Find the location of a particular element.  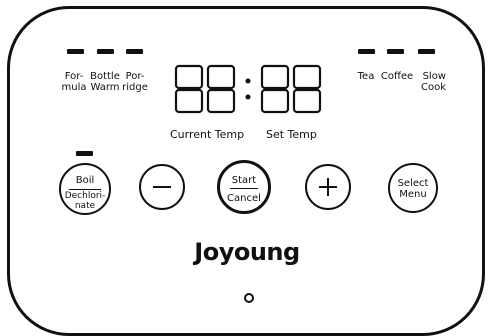

porridge-indicator is located at coordinates (134, 51).